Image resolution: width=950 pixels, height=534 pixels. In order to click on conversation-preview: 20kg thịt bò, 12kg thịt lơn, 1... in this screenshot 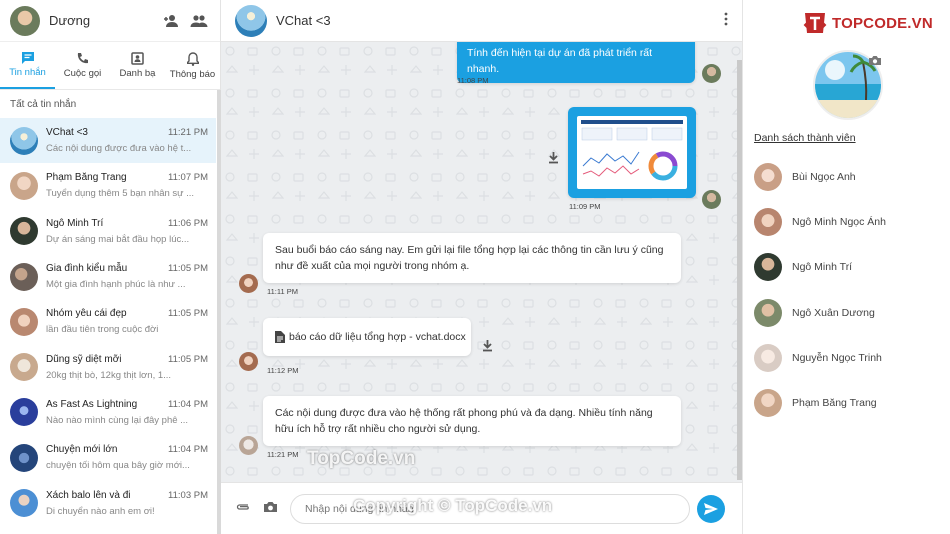, I will do `click(109, 375)`.